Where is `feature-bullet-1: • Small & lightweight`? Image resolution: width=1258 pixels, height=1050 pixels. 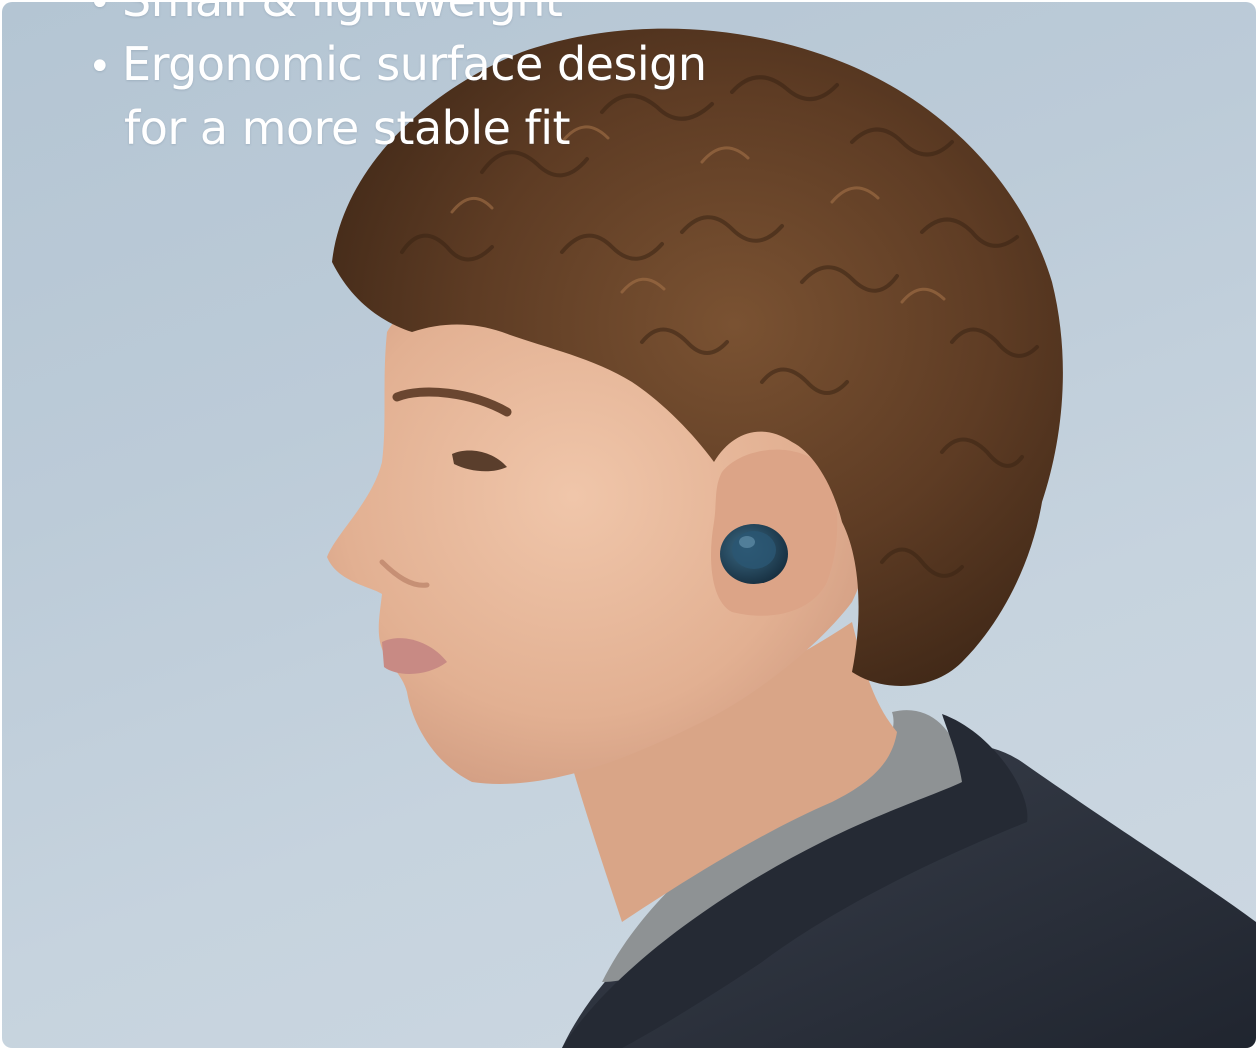 feature-bullet-1: • Small & lightweight is located at coordinates (397, 18).